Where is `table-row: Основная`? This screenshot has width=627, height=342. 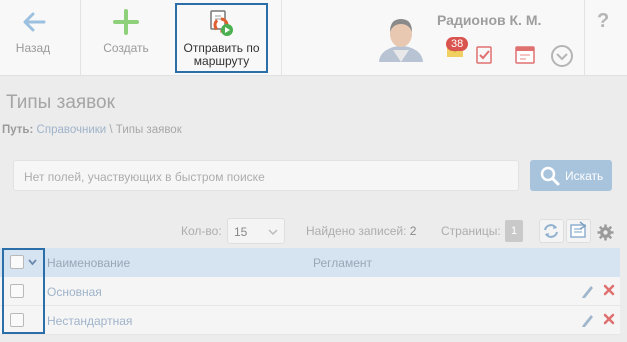
table-row: Основная is located at coordinates (310, 291).